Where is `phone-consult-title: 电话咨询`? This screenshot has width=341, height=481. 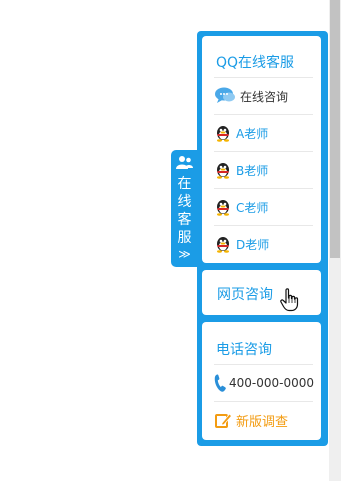
phone-consult-title: 电话咨询 is located at coordinates (244, 350).